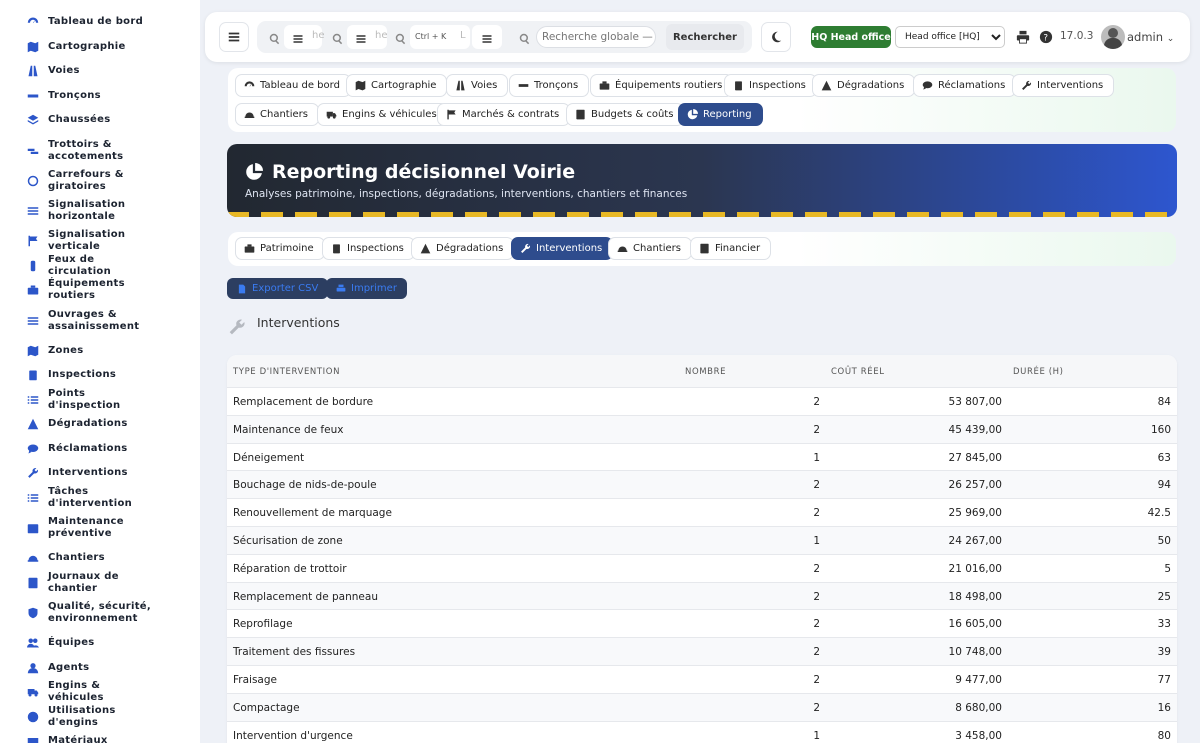  What do you see at coordinates (33, 47) in the screenshot?
I see `map-icon` at bounding box center [33, 47].